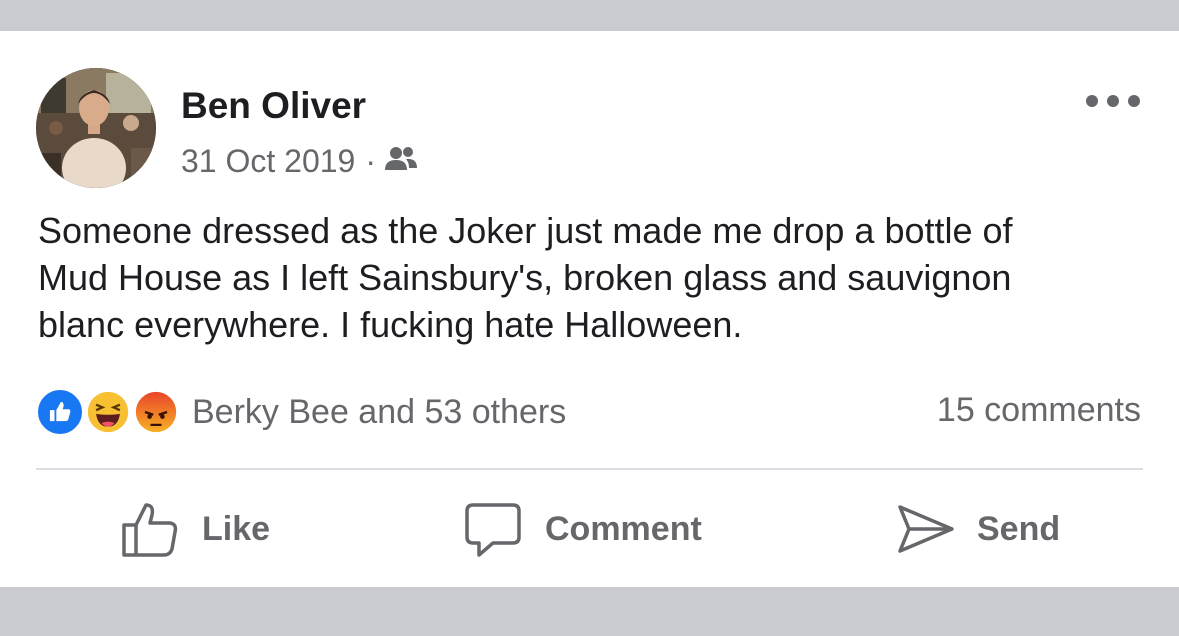 The height and width of the screenshot is (636, 1179). I want to click on send-arrow-icon, so click(926, 529).